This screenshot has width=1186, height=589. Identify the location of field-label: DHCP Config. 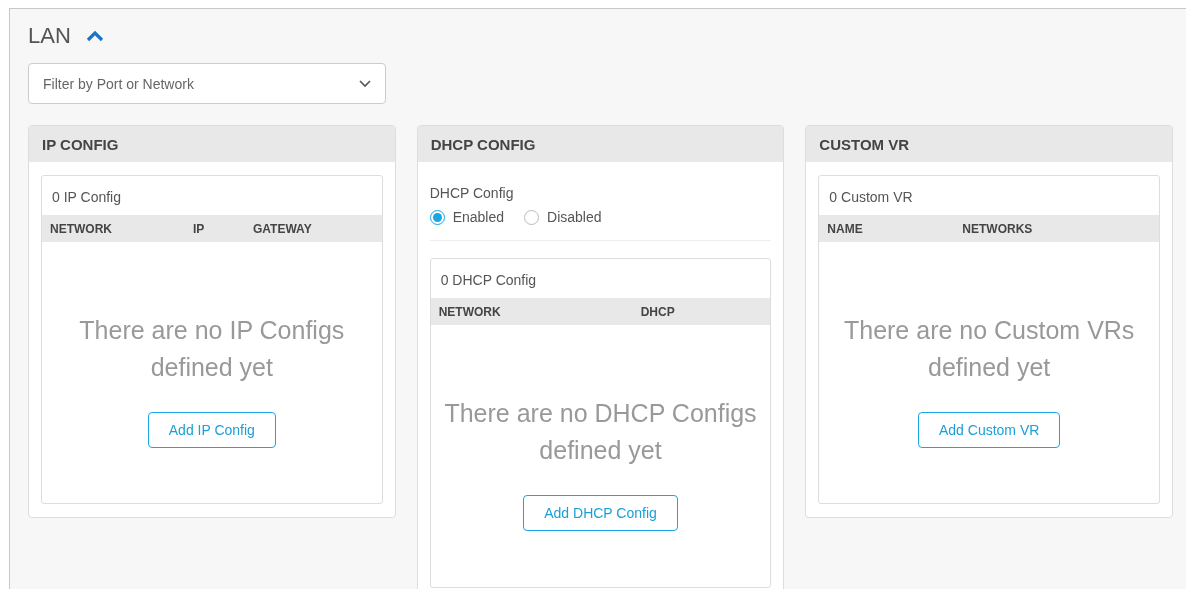
(472, 192).